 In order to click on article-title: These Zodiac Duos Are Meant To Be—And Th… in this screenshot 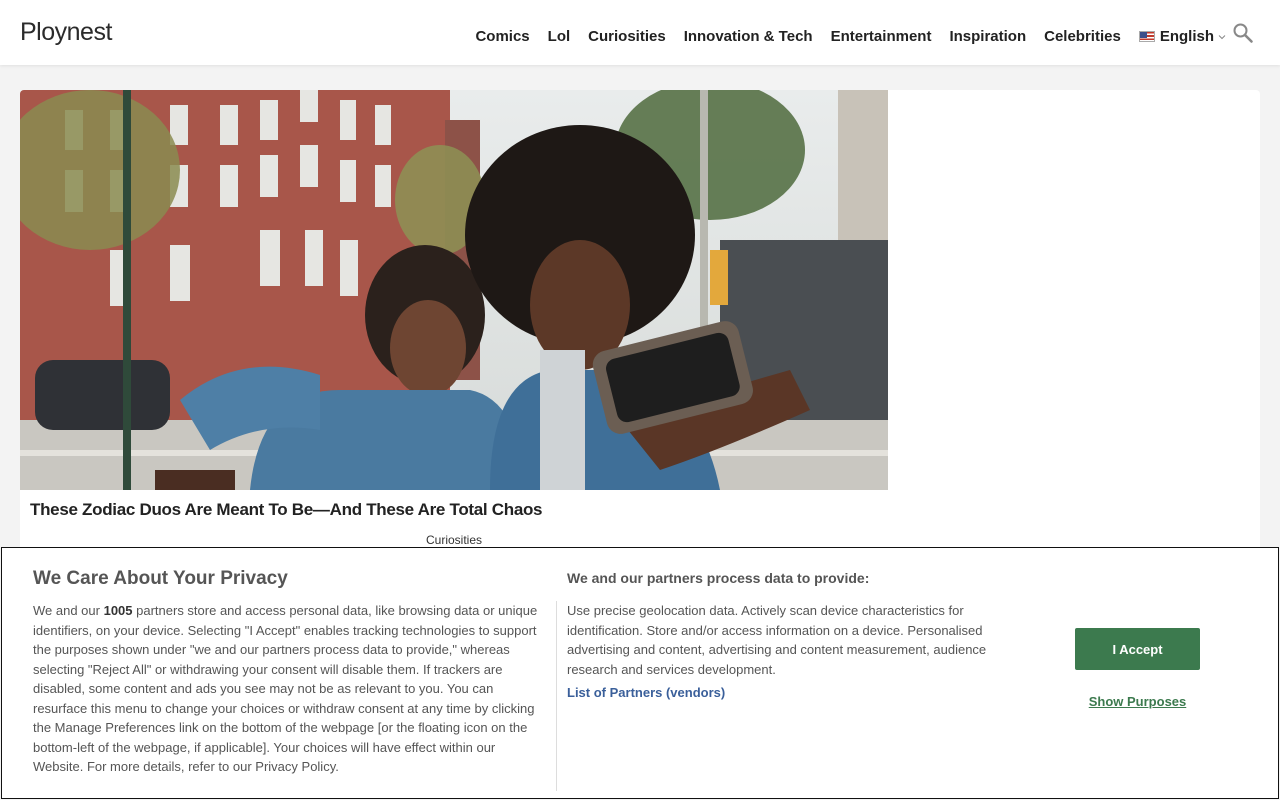, I will do `click(286, 510)`.